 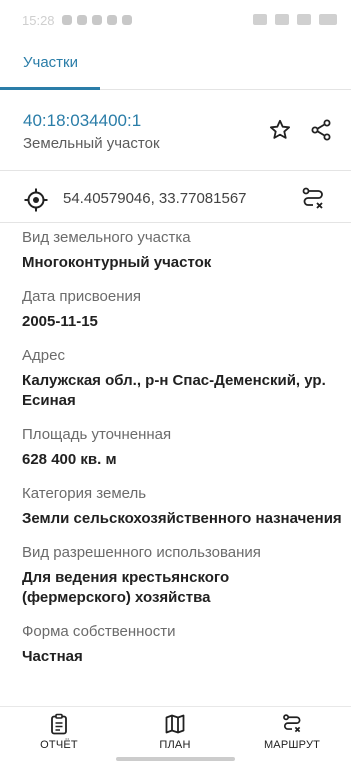 I want to click on nav-report-button: ОТЧЁТ, so click(x=59, y=732).